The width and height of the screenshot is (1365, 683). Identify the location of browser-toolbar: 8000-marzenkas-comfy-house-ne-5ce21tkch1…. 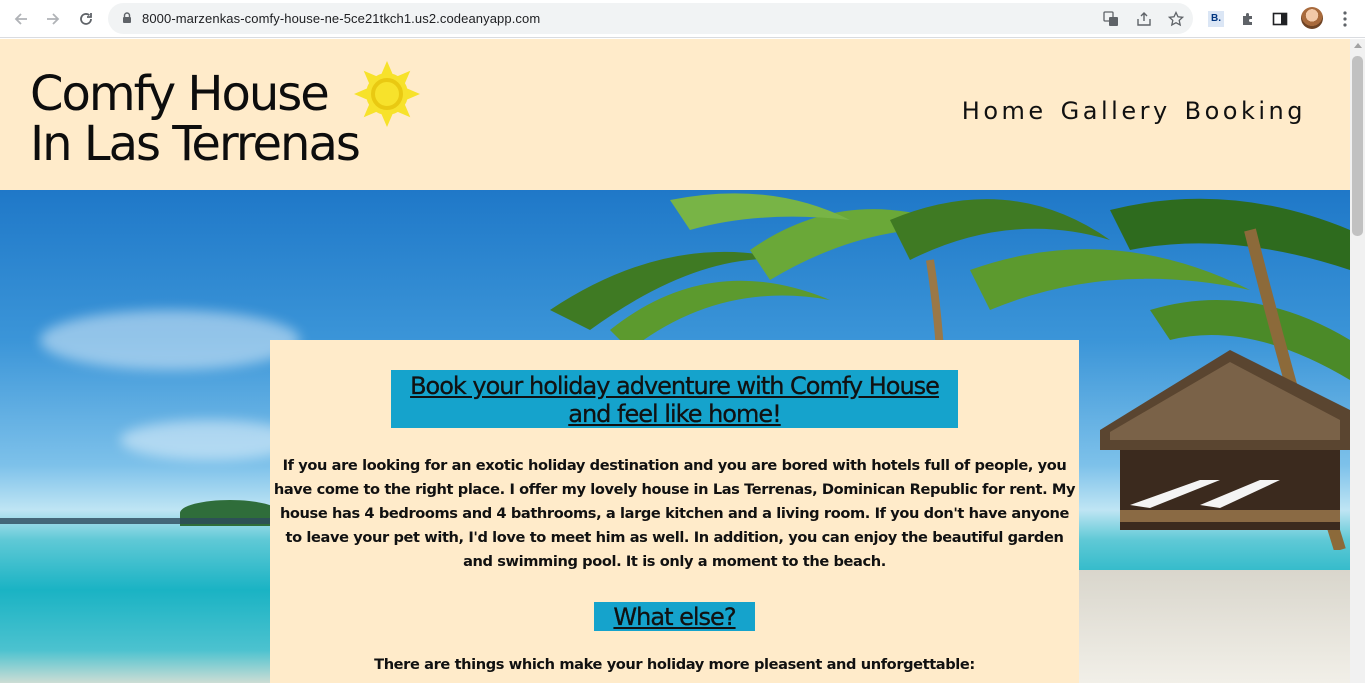
(682, 19).